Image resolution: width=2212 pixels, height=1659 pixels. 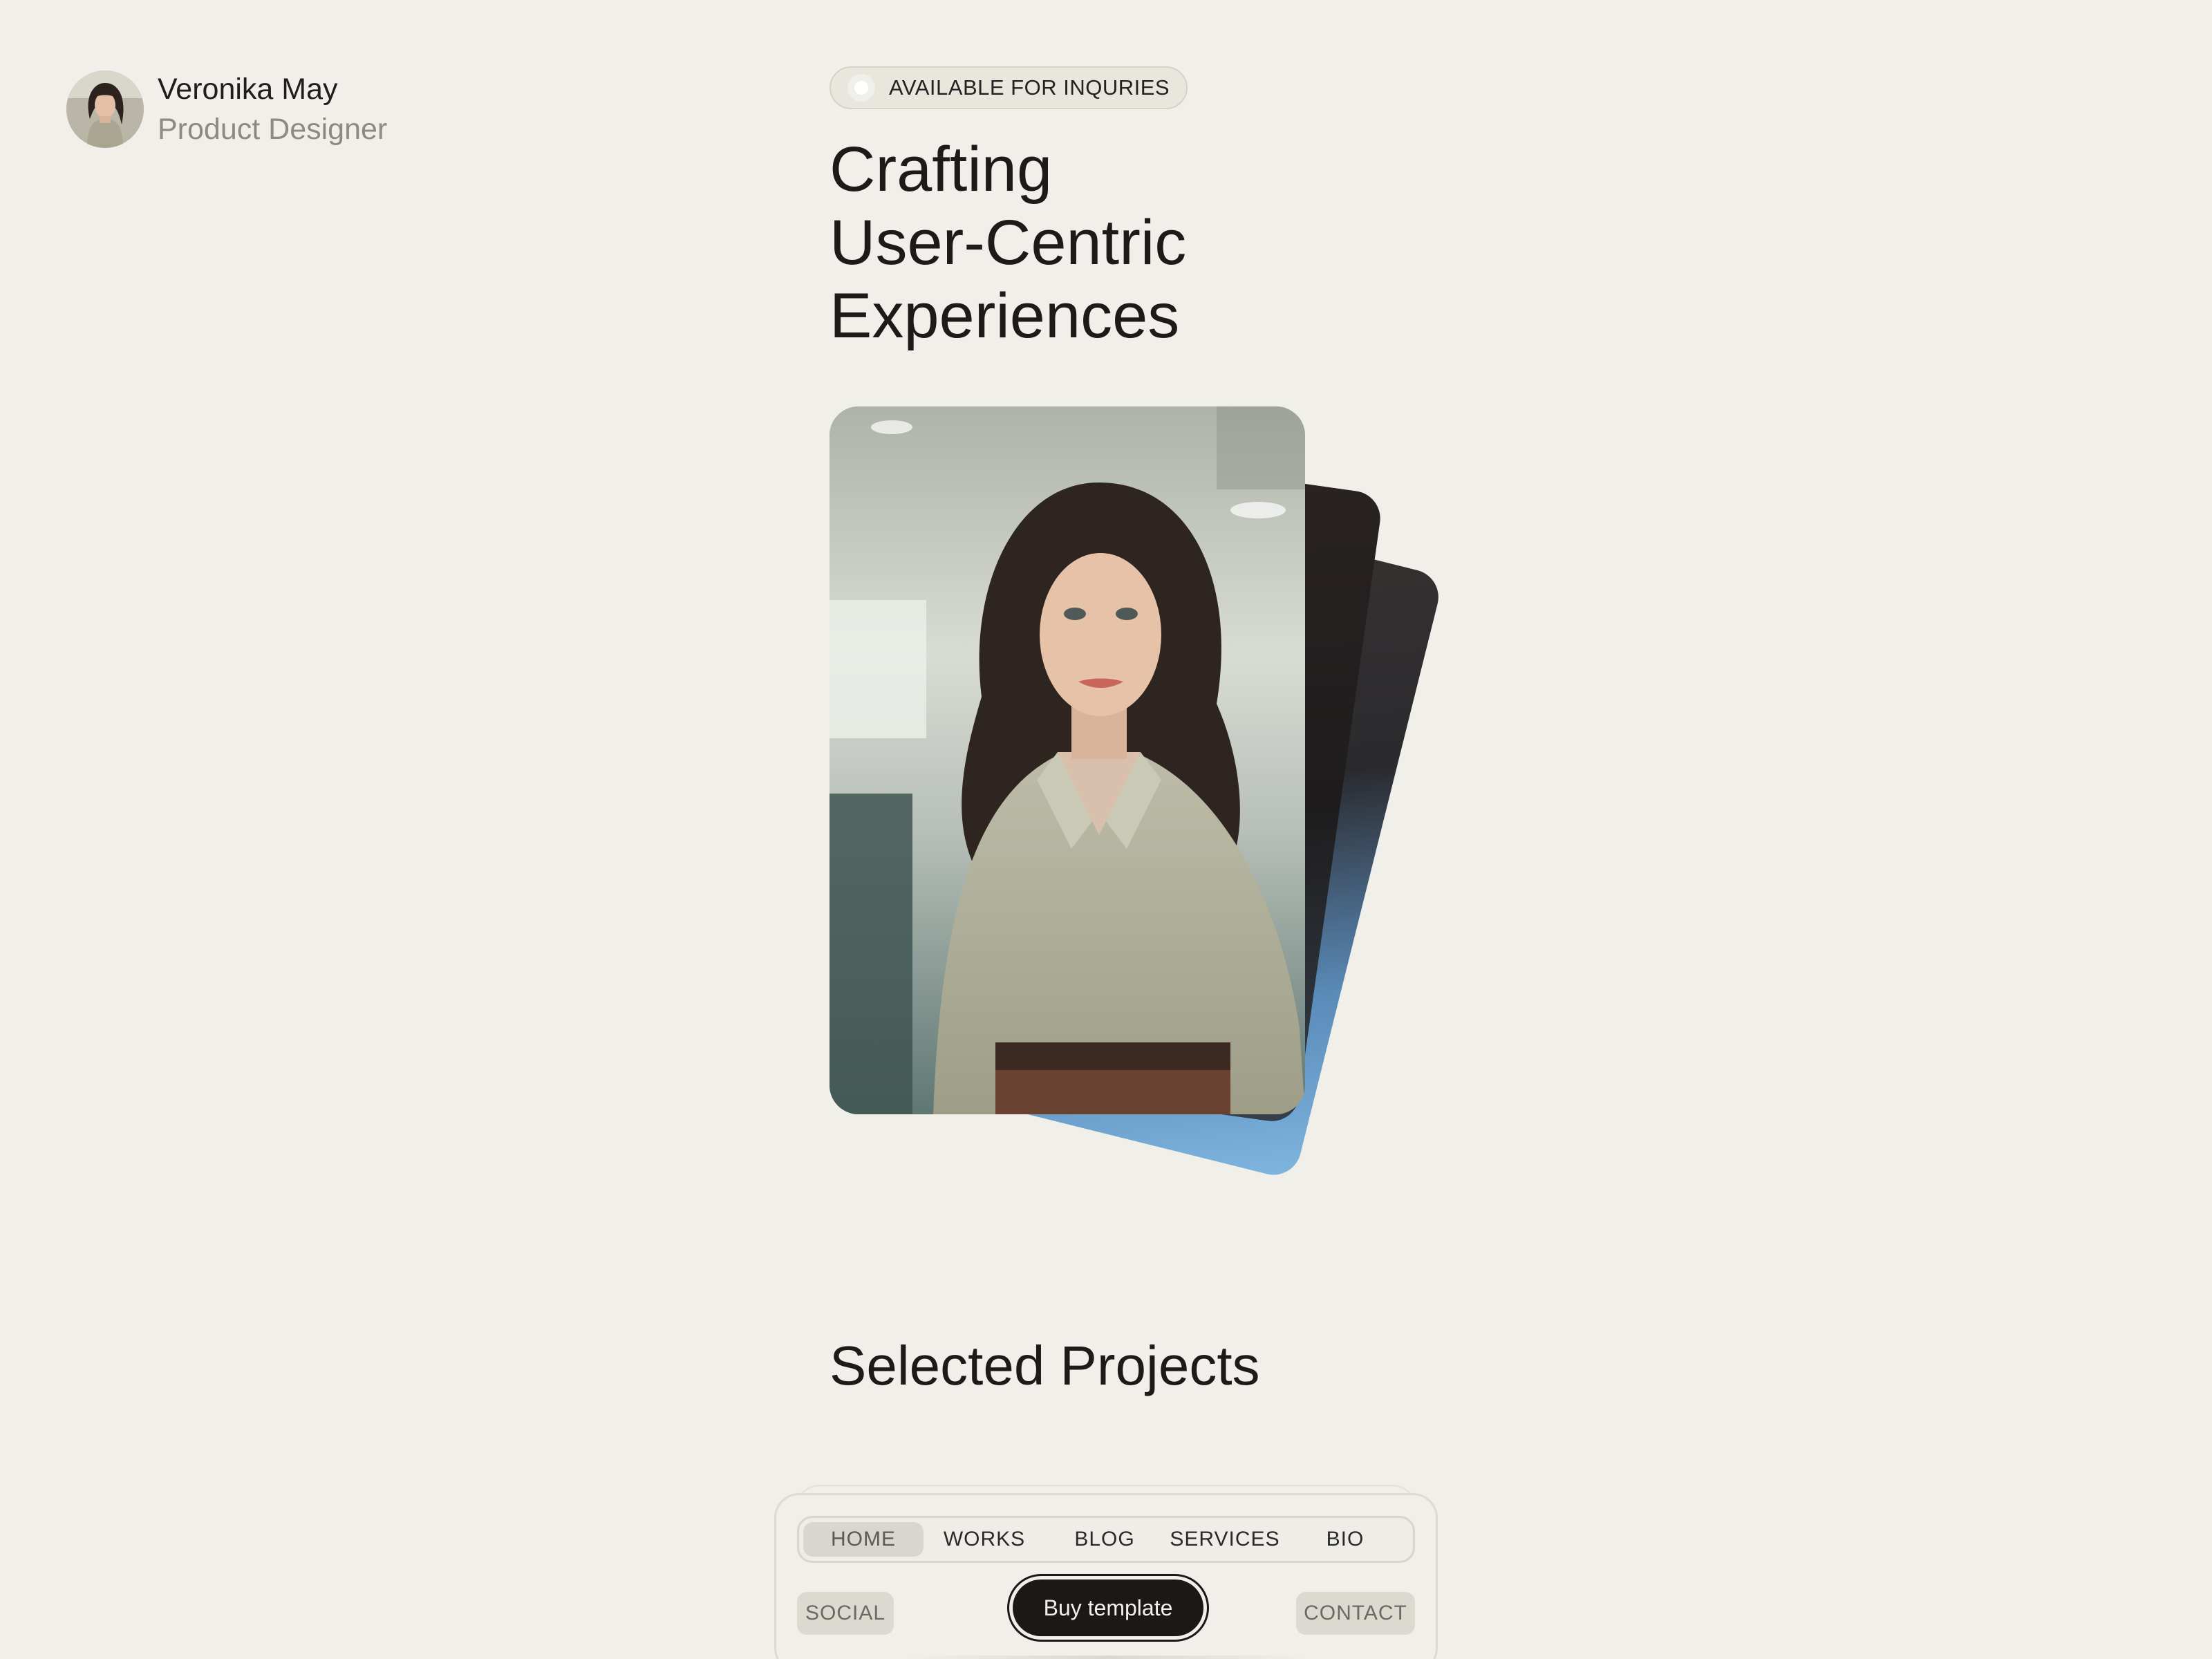 I want to click on profile-name: Veronika May, so click(x=248, y=89).